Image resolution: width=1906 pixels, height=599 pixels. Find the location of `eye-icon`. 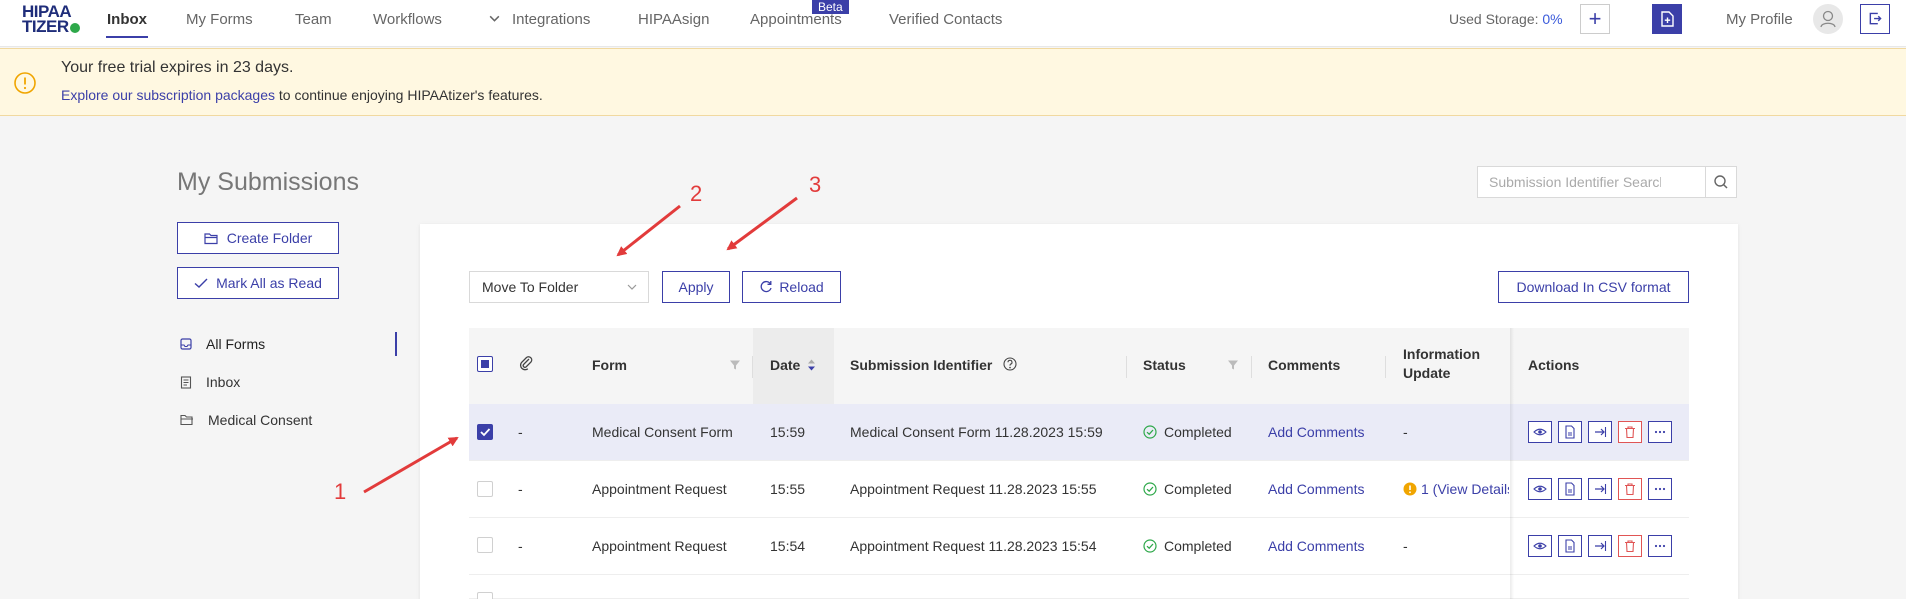

eye-icon is located at coordinates (1540, 432).